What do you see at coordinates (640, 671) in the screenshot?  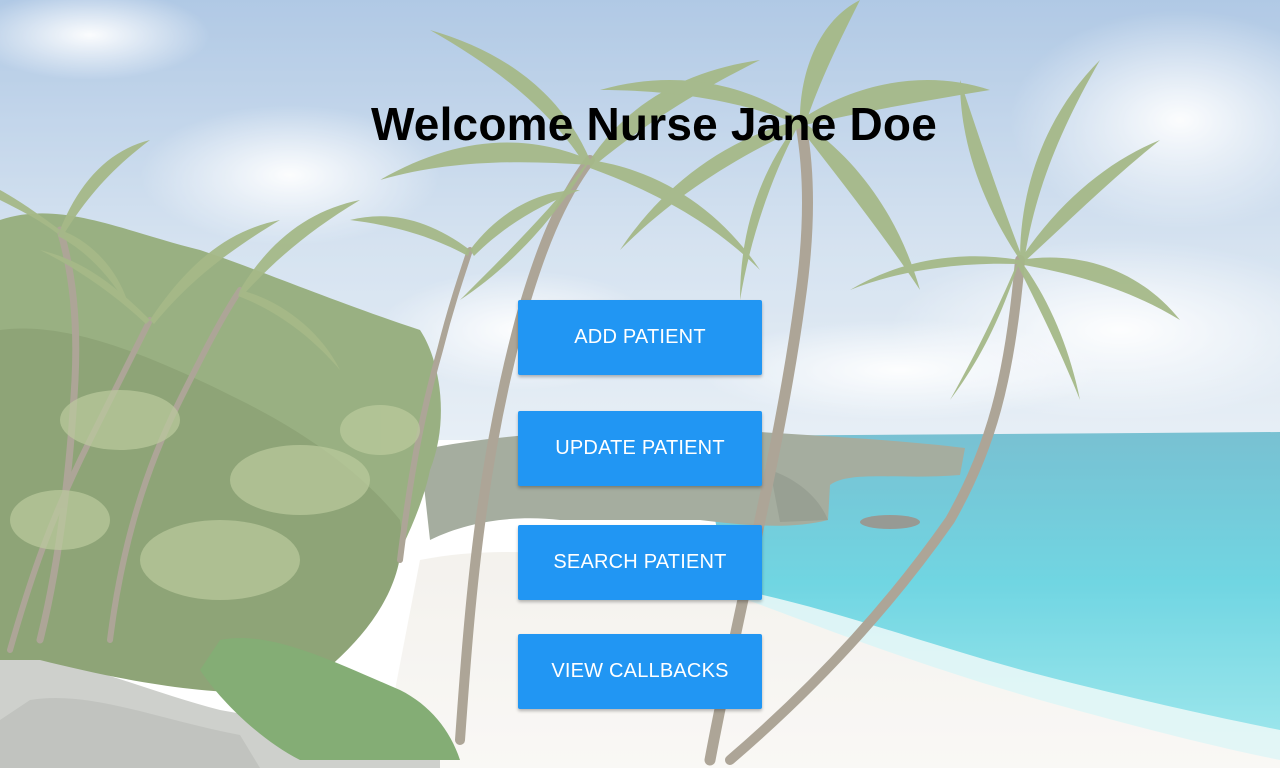 I see `view-callbacks-button: VIEW CALLBACKS` at bounding box center [640, 671].